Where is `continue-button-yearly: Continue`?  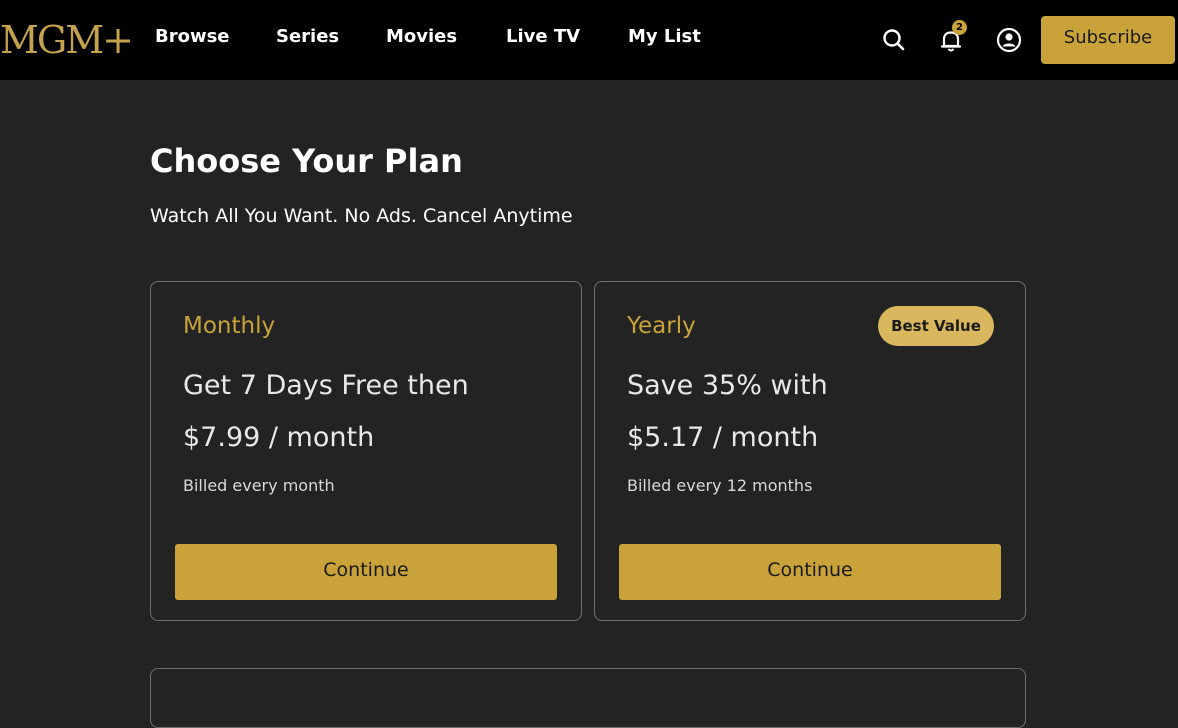 continue-button-yearly: Continue is located at coordinates (810, 572).